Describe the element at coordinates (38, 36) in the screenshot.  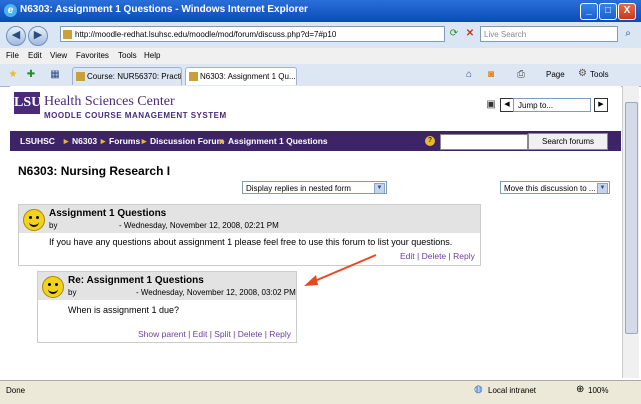
I see `forward-button: ▶` at that location.